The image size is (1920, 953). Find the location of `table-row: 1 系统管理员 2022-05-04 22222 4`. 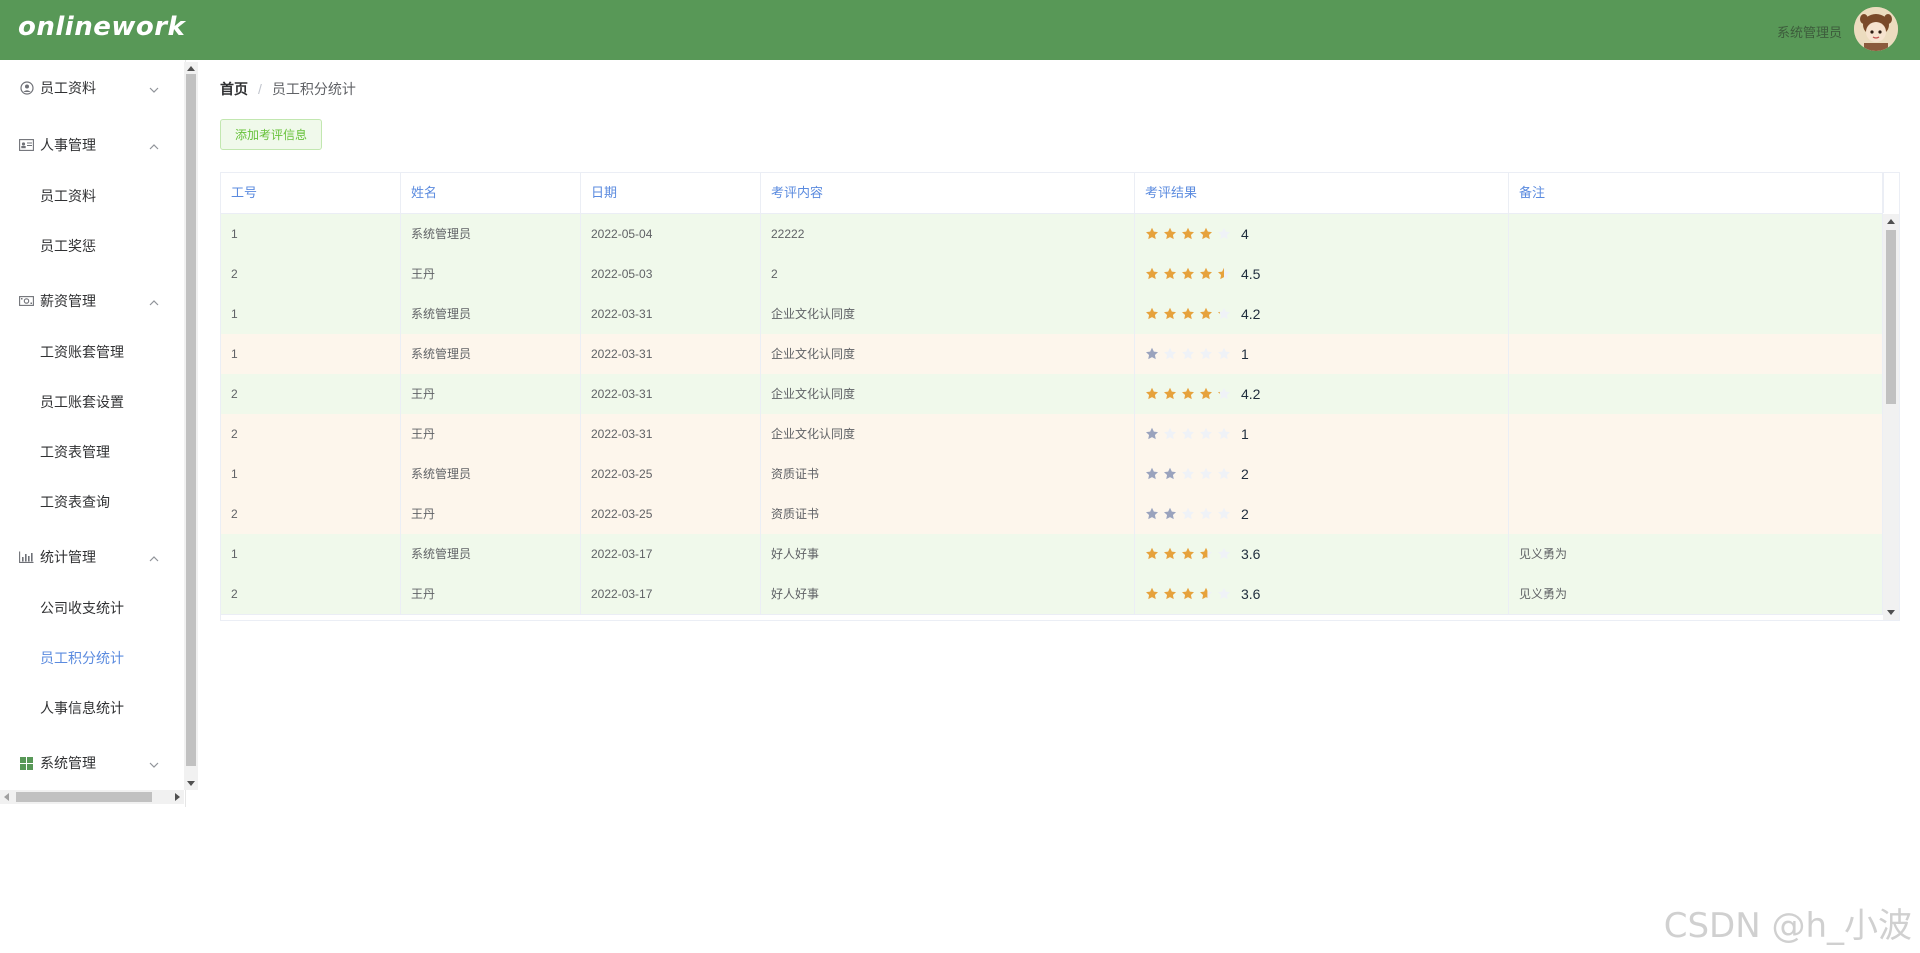

table-row: 1 系统管理员 2022-05-04 22222 4 is located at coordinates (1052, 234).